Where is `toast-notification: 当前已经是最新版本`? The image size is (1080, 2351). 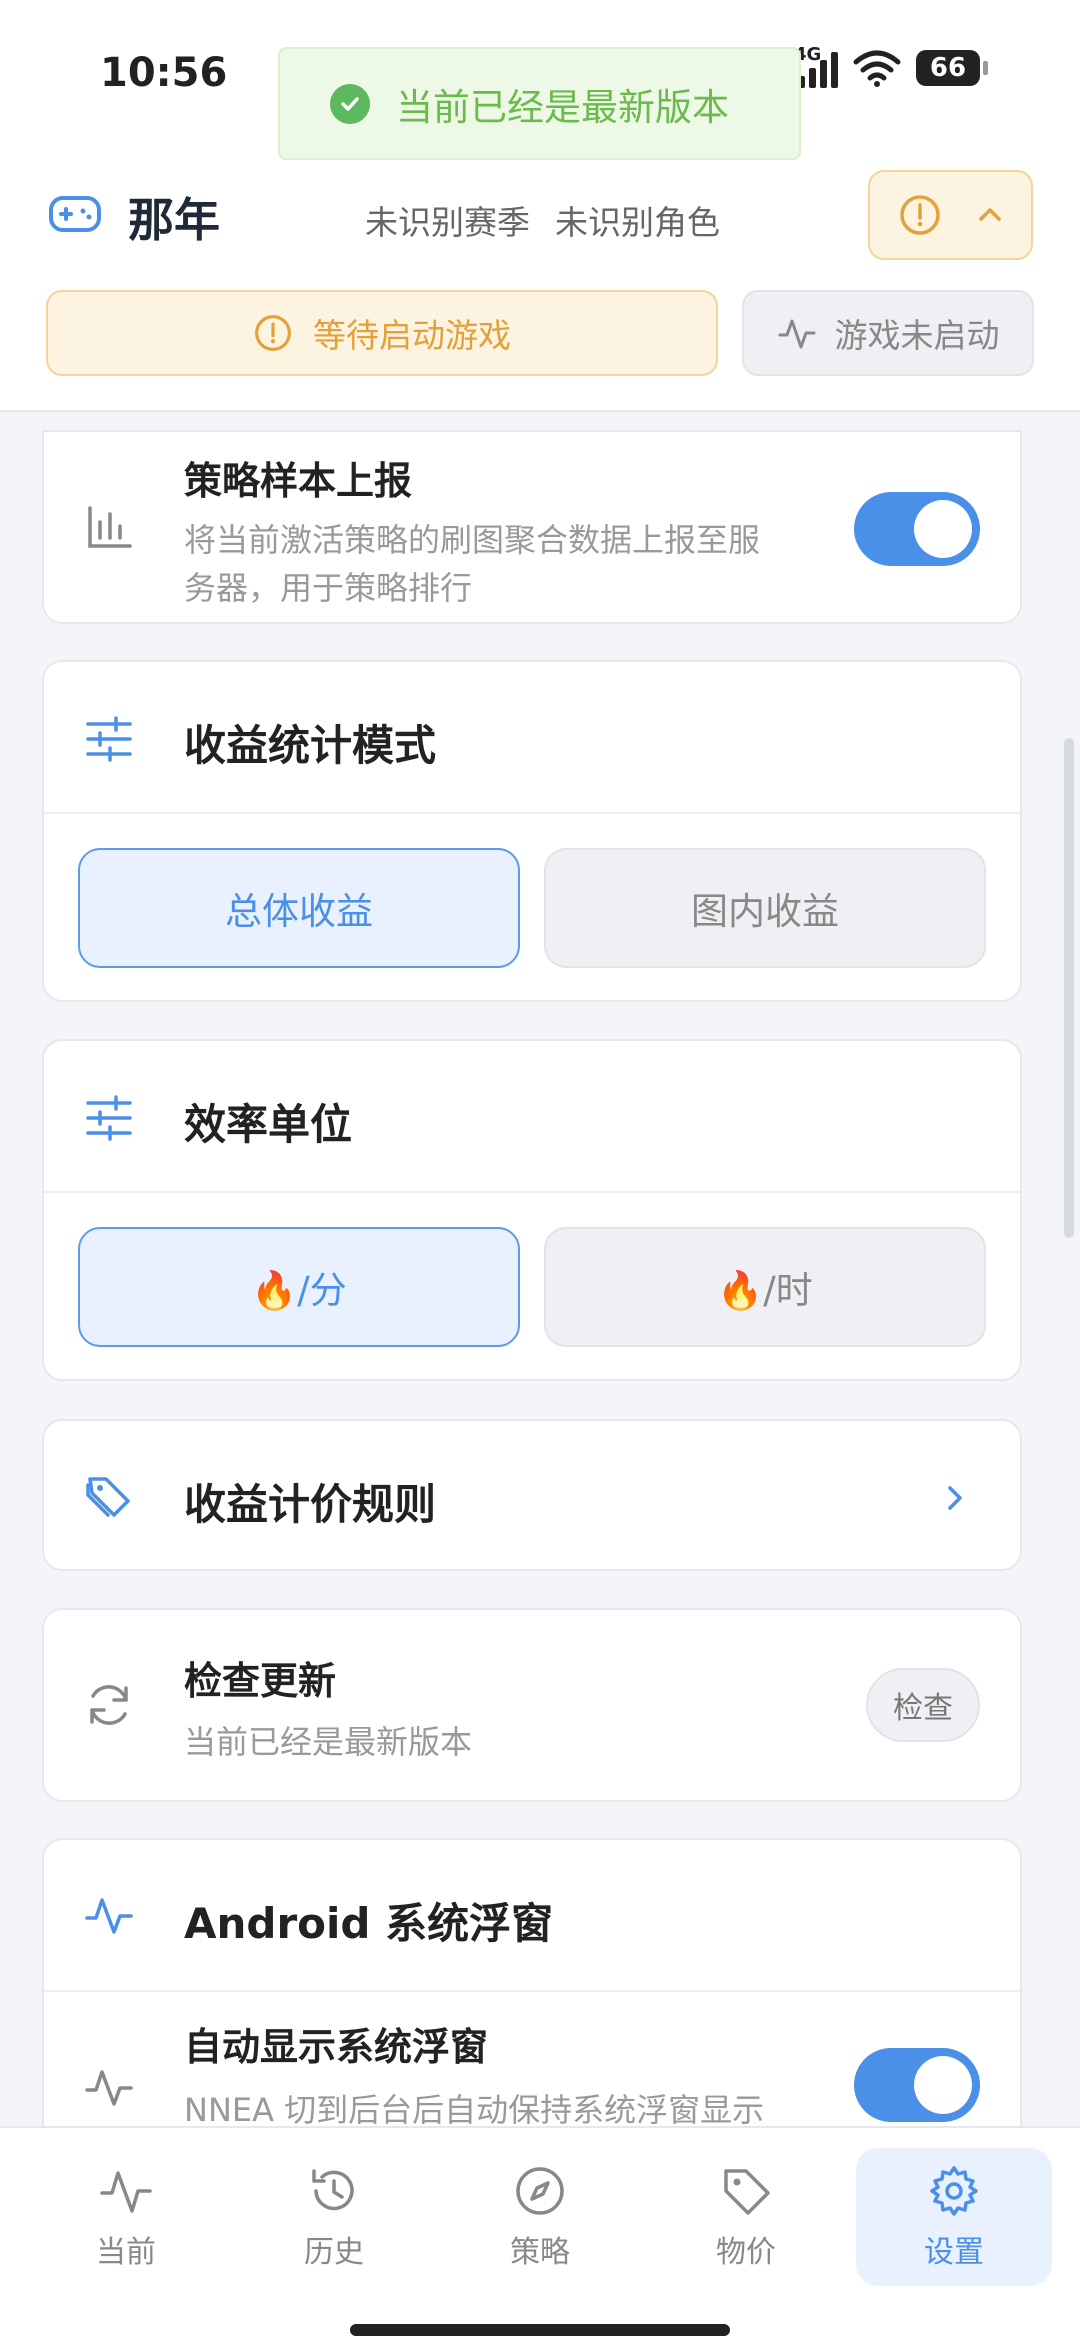 toast-notification: 当前已经是最新版本 is located at coordinates (539, 103).